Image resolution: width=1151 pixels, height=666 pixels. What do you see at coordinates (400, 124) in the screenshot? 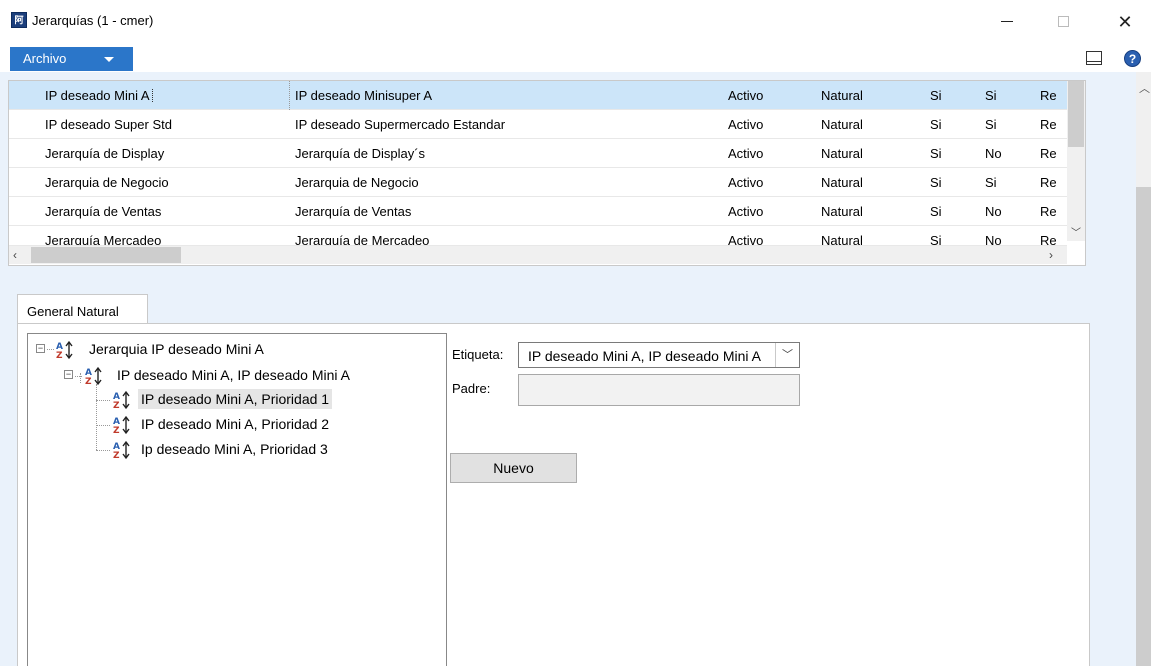
I see `grid-cell-description: IP deseado Supermercado Estandar` at bounding box center [400, 124].